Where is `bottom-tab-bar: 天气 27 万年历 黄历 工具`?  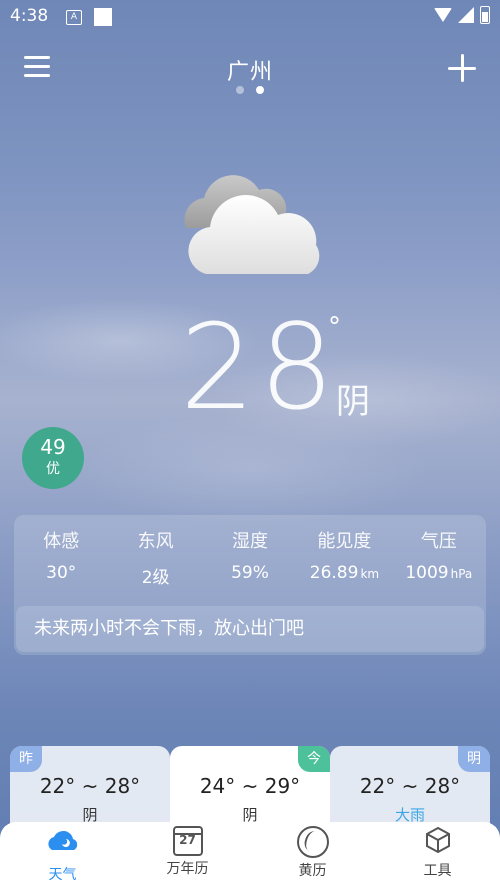 bottom-tab-bar: 天气 27 万年历 黄历 工具 is located at coordinates (250, 855).